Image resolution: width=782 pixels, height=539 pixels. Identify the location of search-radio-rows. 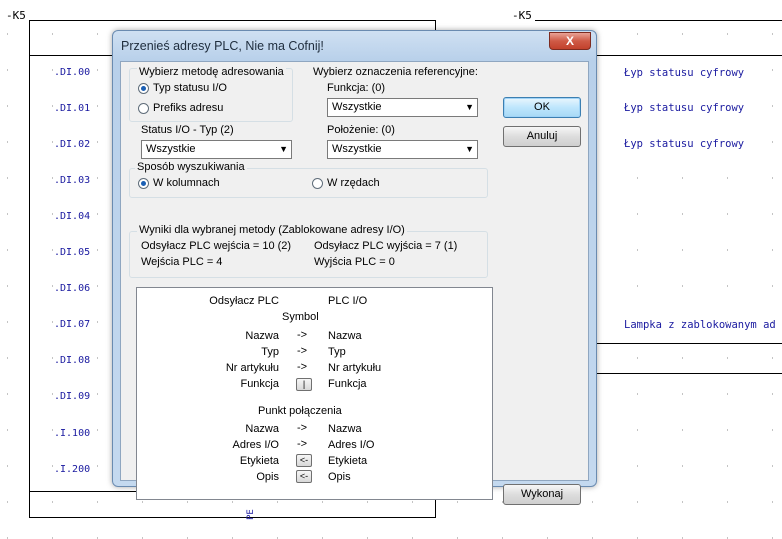
(317, 183).